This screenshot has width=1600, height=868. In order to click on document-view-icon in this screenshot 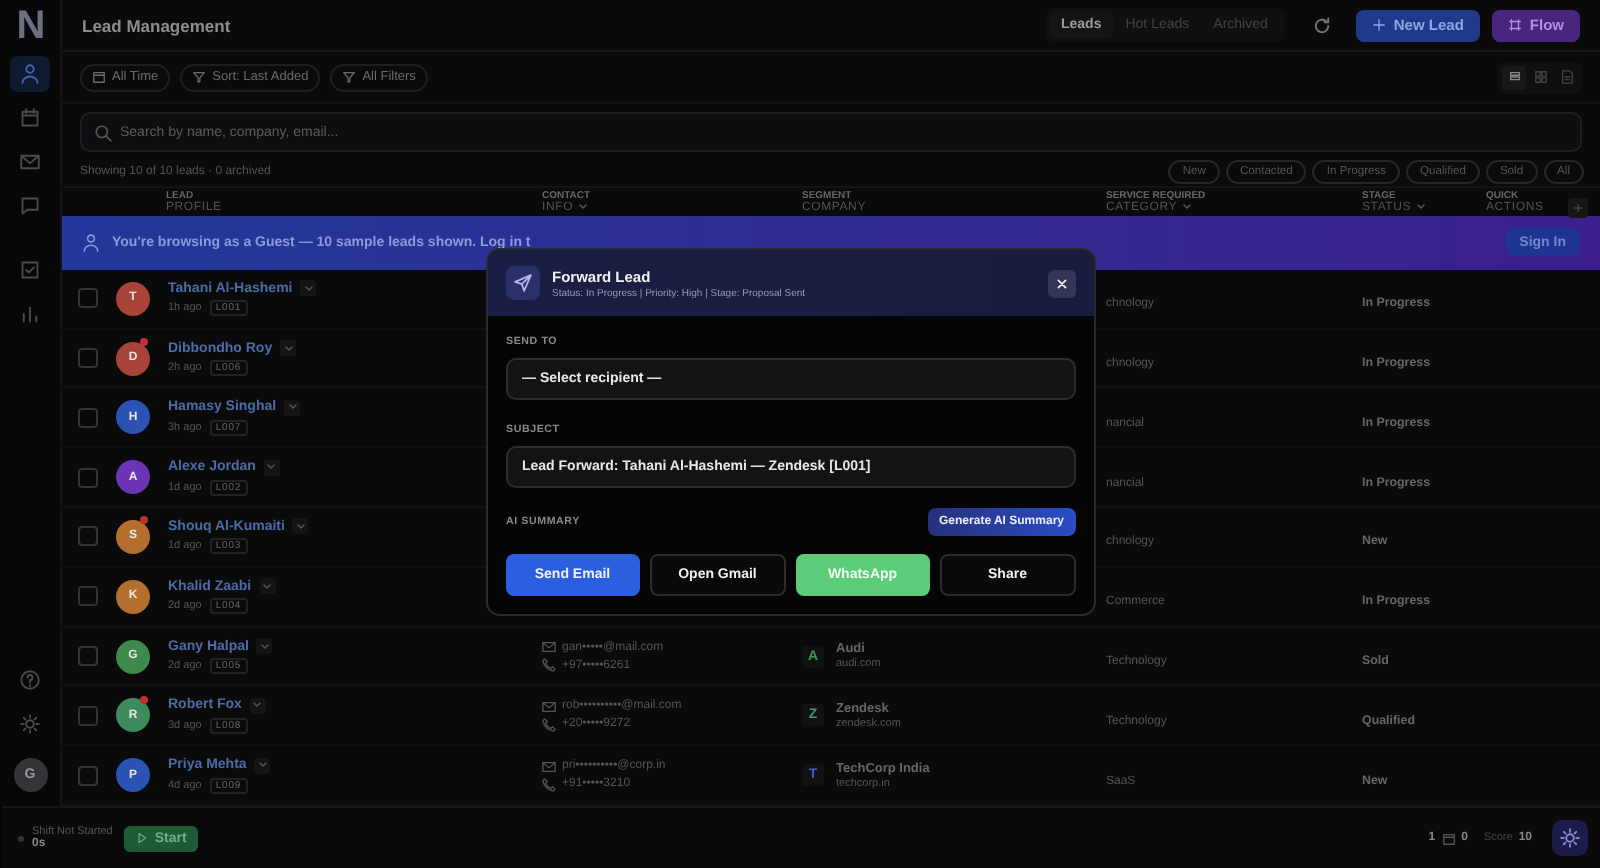, I will do `click(1566, 77)`.